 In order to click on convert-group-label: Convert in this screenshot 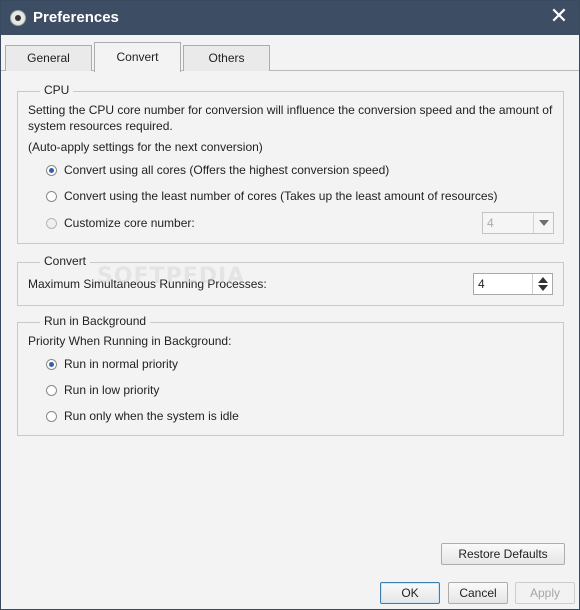, I will do `click(65, 261)`.